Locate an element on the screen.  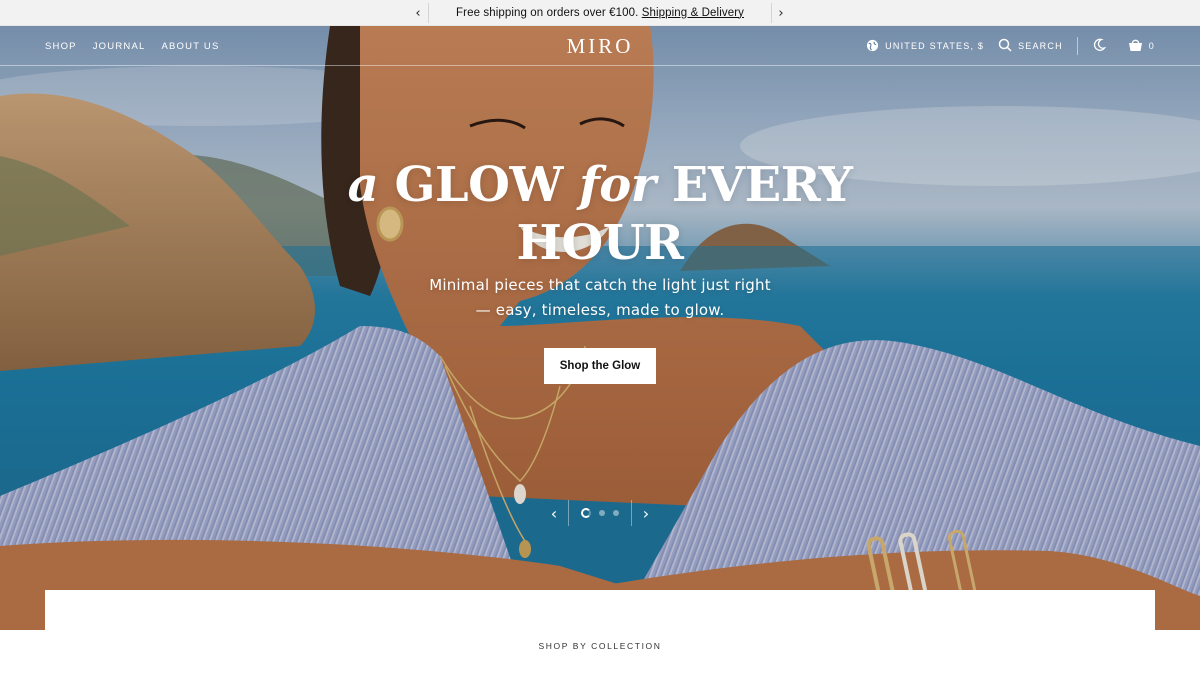
next-slide-icon: › is located at coordinates (646, 513).